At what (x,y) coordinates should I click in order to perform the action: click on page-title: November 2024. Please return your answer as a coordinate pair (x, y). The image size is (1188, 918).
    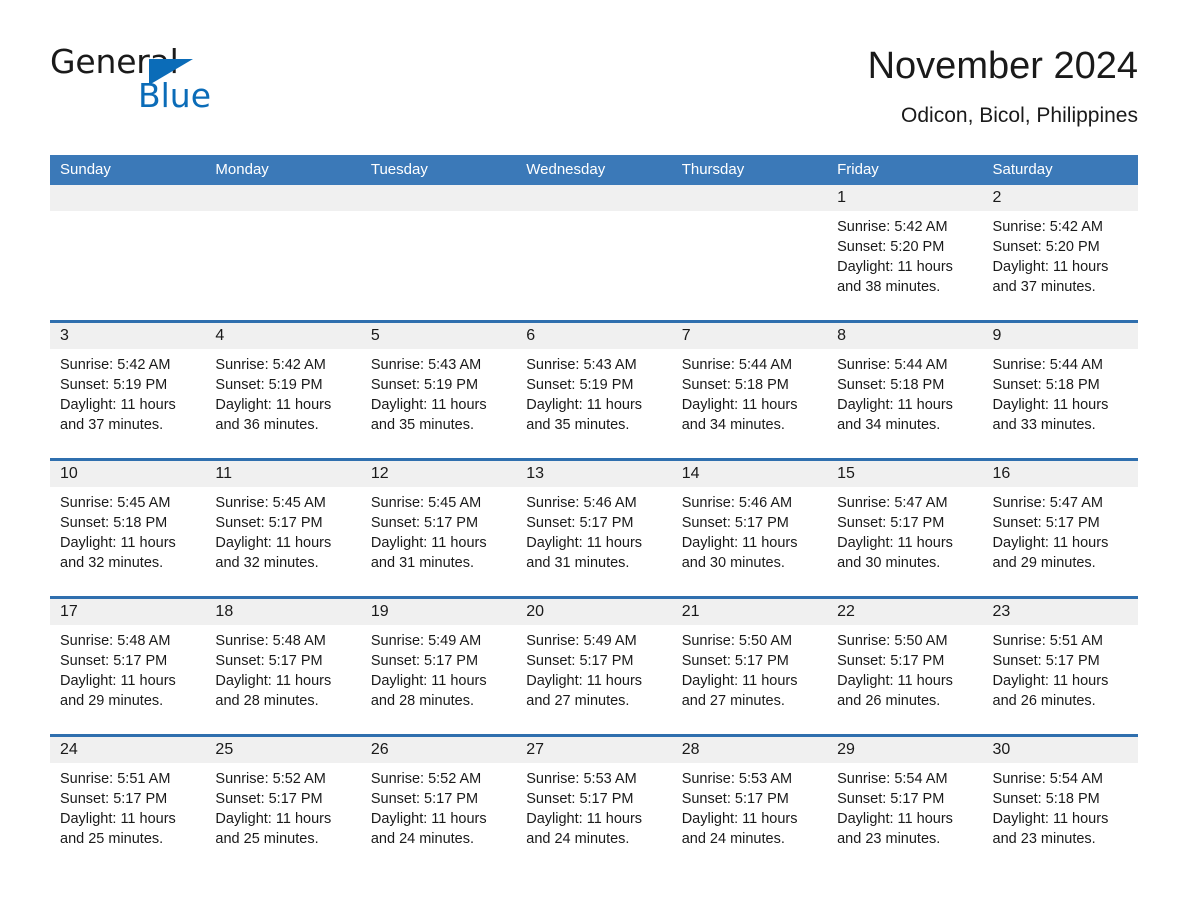
    Looking at the image, I should click on (1002, 66).